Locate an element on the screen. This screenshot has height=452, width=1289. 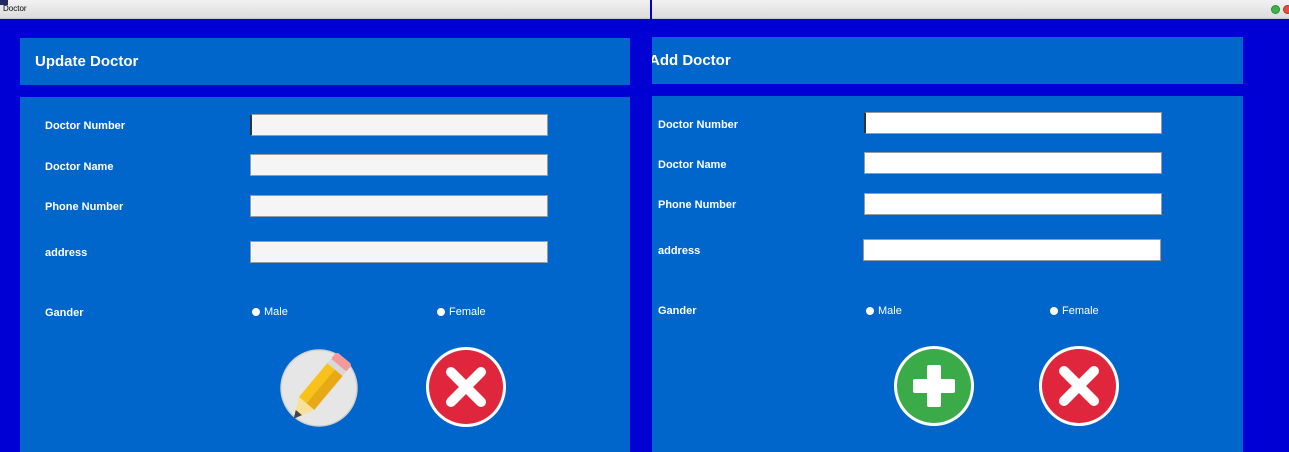
maximize-icon is located at coordinates (1275, 9).